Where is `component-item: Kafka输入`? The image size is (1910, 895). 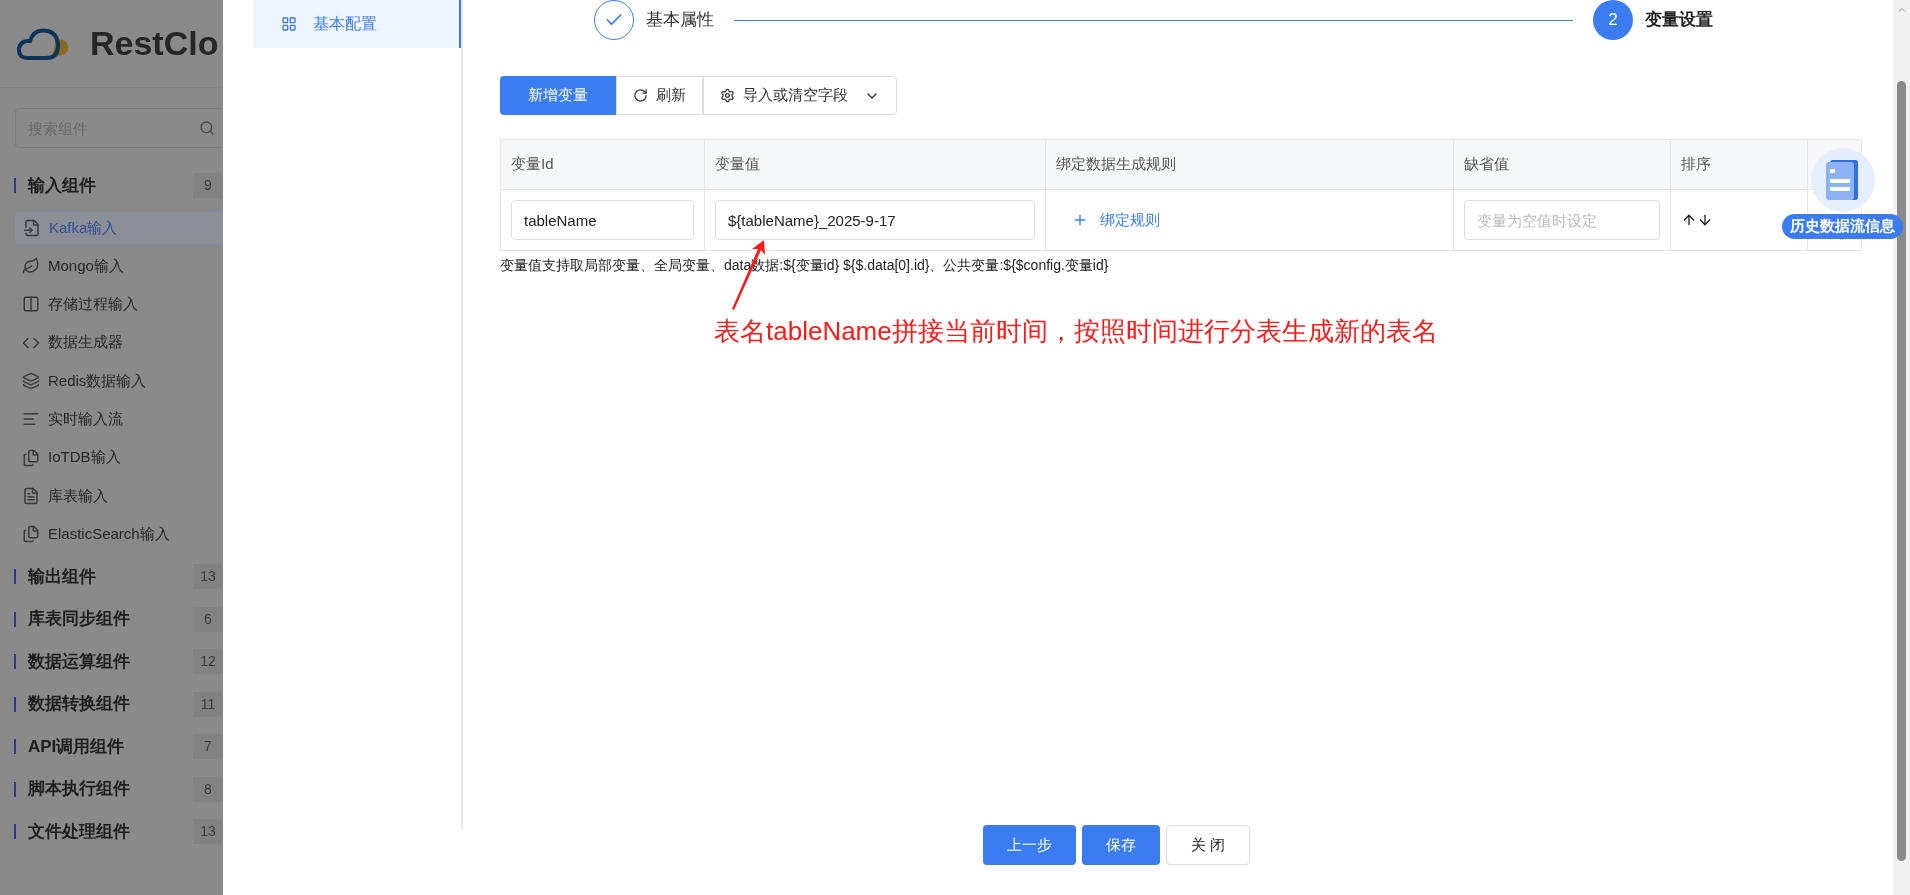 component-item: Kafka输入 is located at coordinates (118, 227).